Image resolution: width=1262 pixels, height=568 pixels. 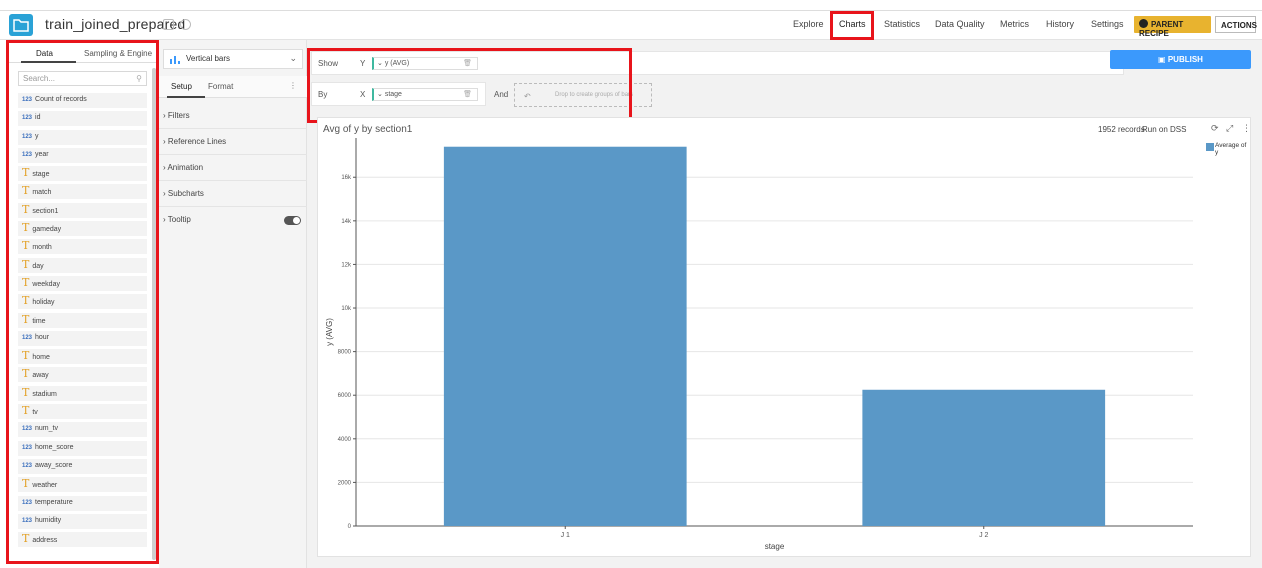 I want to click on section-subcharts: › Subcharts, so click(x=233, y=194).